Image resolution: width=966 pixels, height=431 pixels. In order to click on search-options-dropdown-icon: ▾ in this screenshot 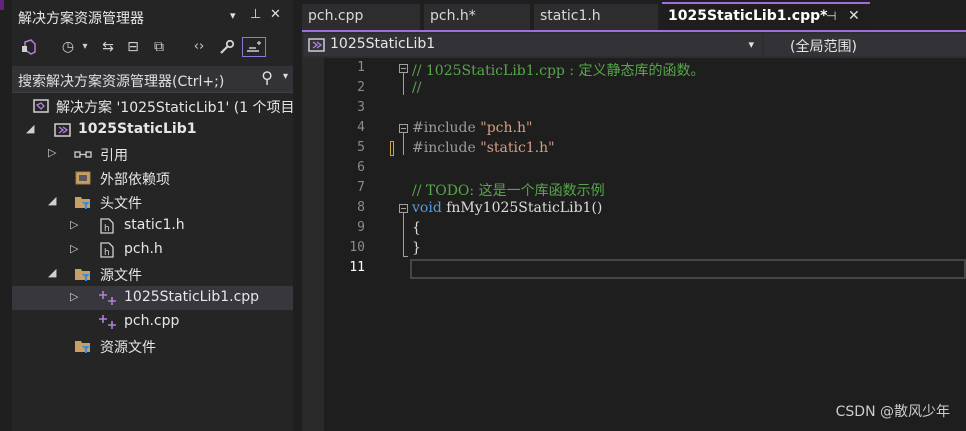, I will do `click(285, 76)`.